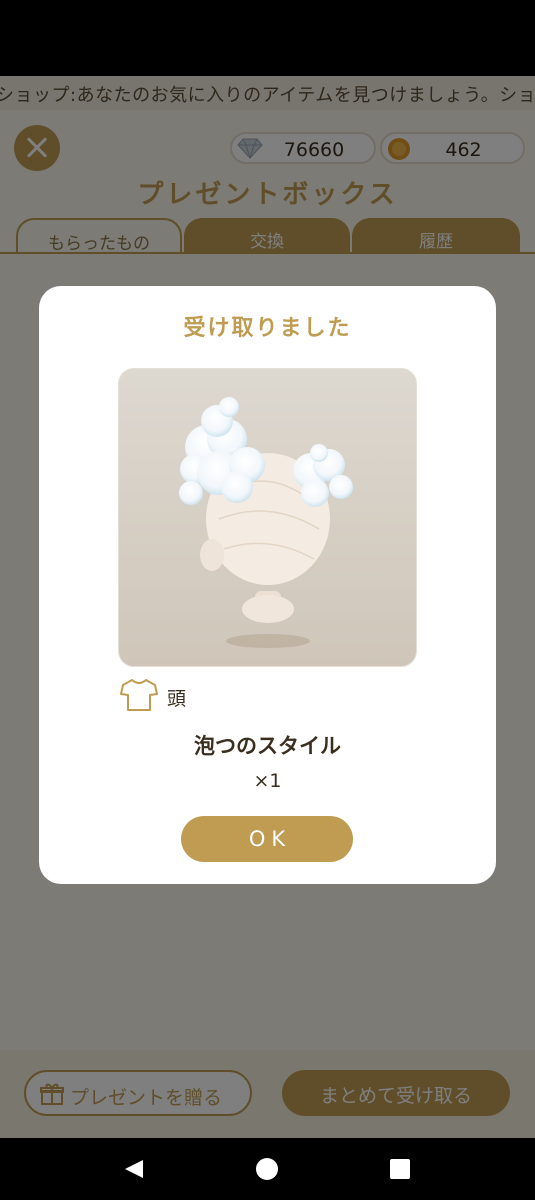  What do you see at coordinates (139, 695) in the screenshot?
I see `shirt-icon` at bounding box center [139, 695].